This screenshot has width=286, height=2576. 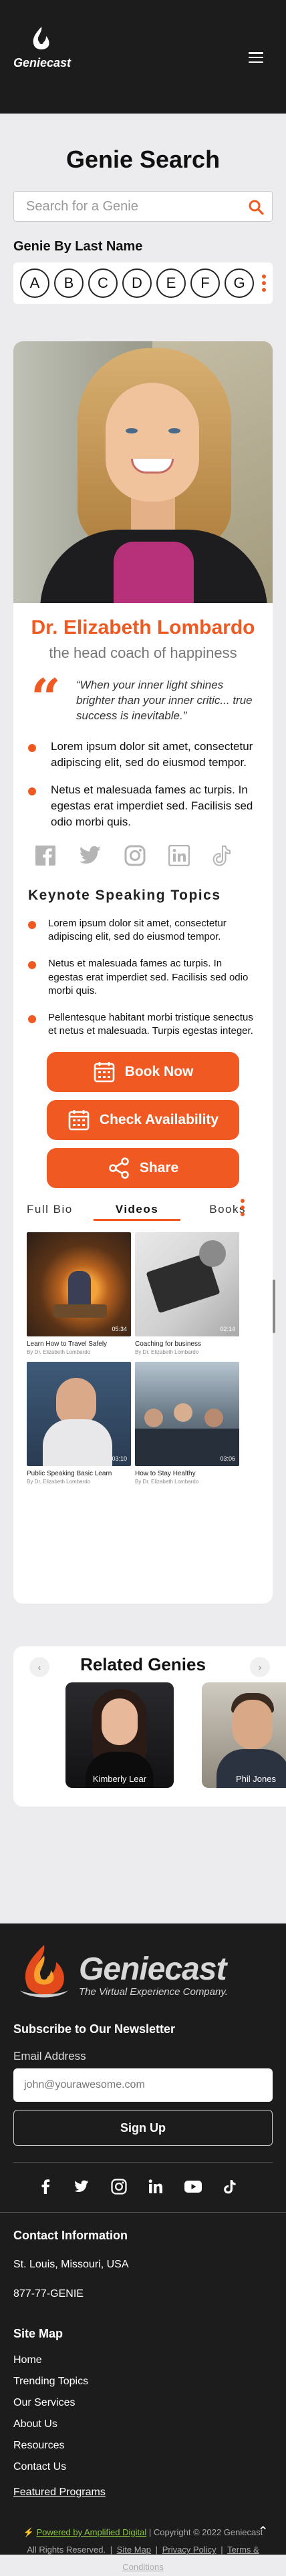 What do you see at coordinates (149, 2294) in the screenshot?
I see `contact-phone: 877-77-GENIE` at bounding box center [149, 2294].